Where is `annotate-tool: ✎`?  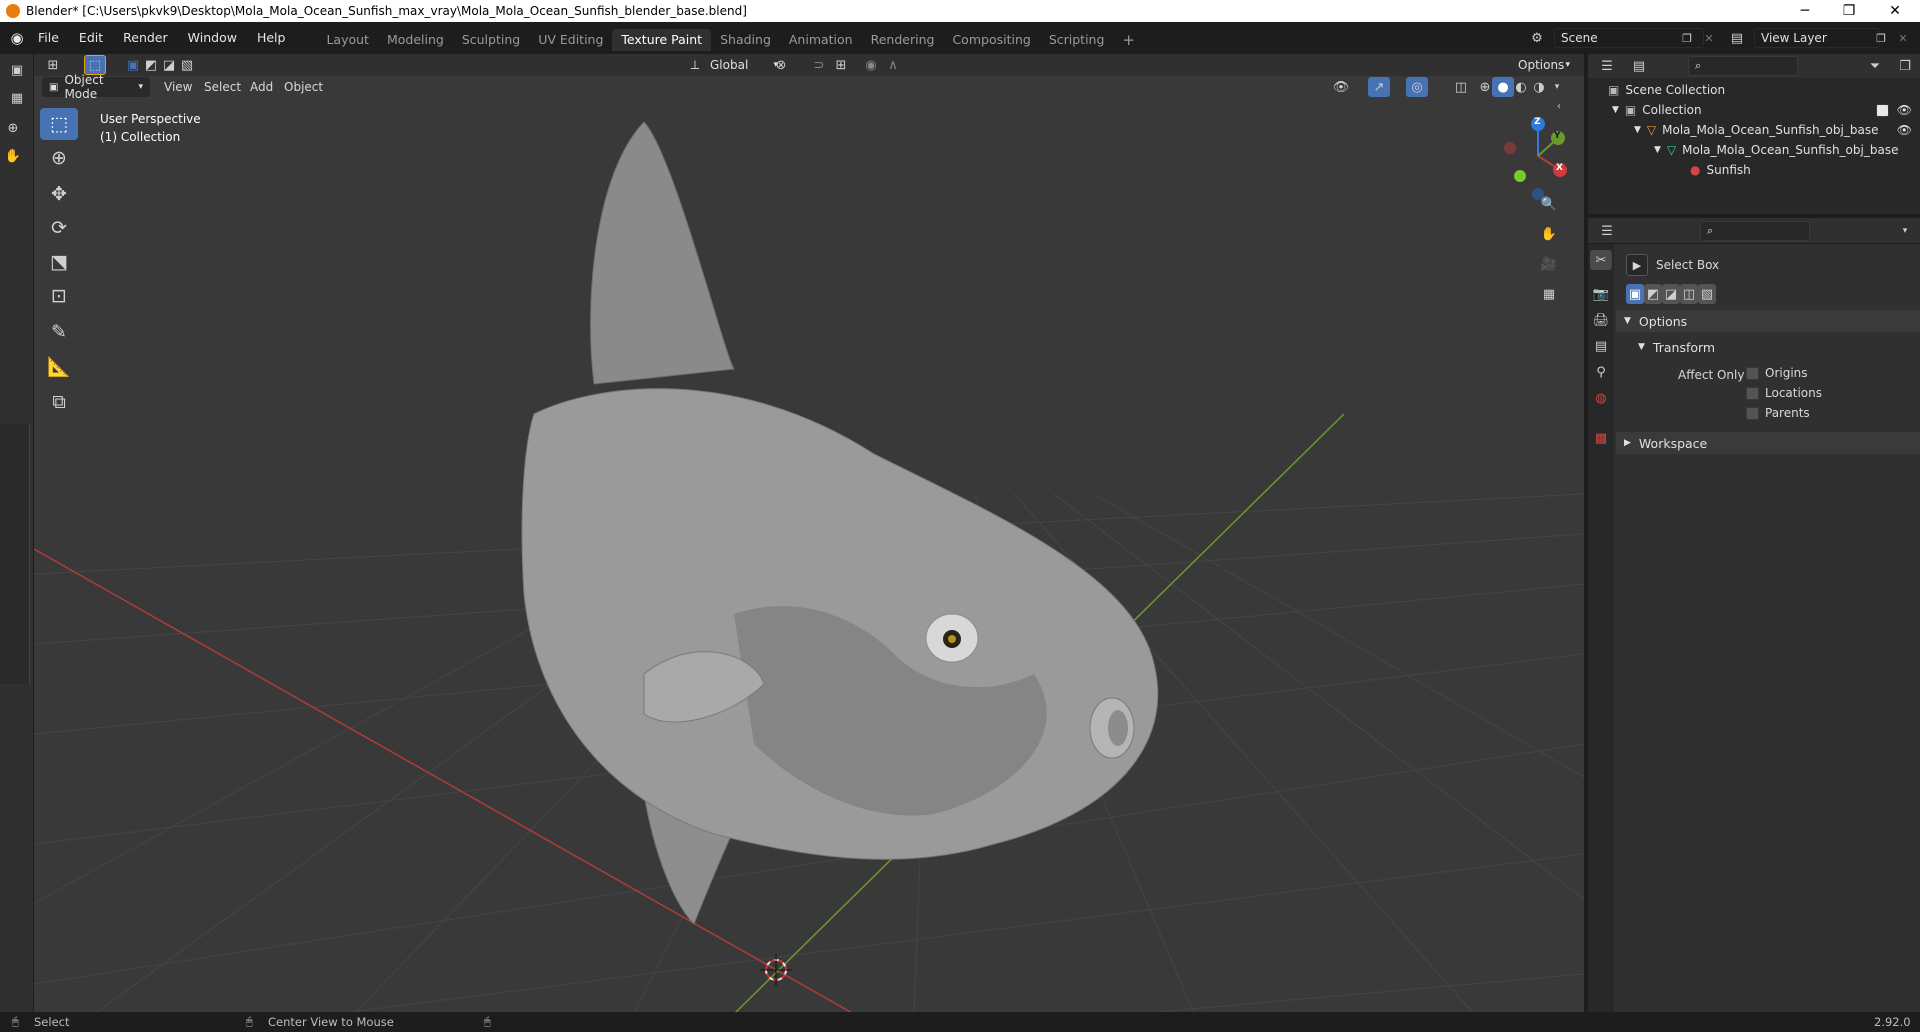 annotate-tool: ✎ is located at coordinates (59, 332).